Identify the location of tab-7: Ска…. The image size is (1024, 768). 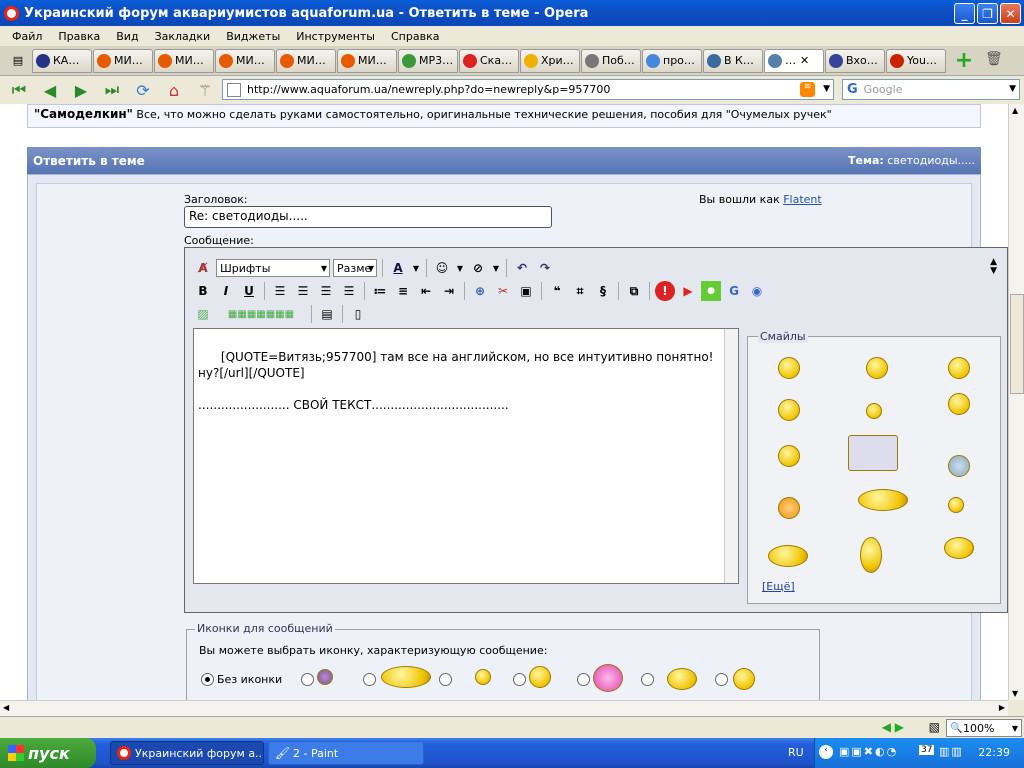
(489, 60).